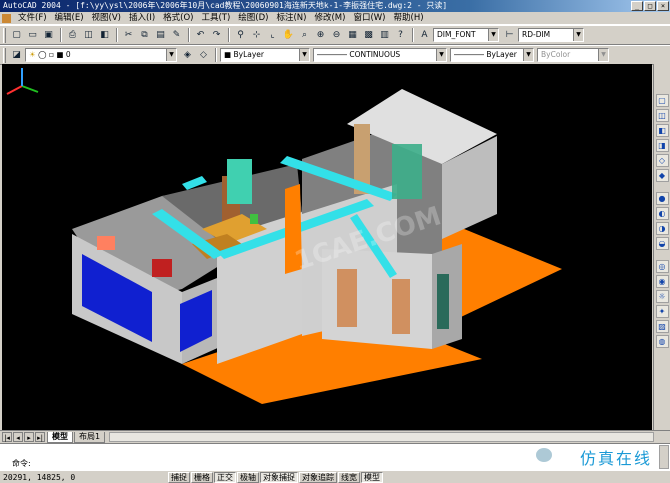 This screenshot has width=670, height=483. I want to click on publish-icon: ◧, so click(104, 35).